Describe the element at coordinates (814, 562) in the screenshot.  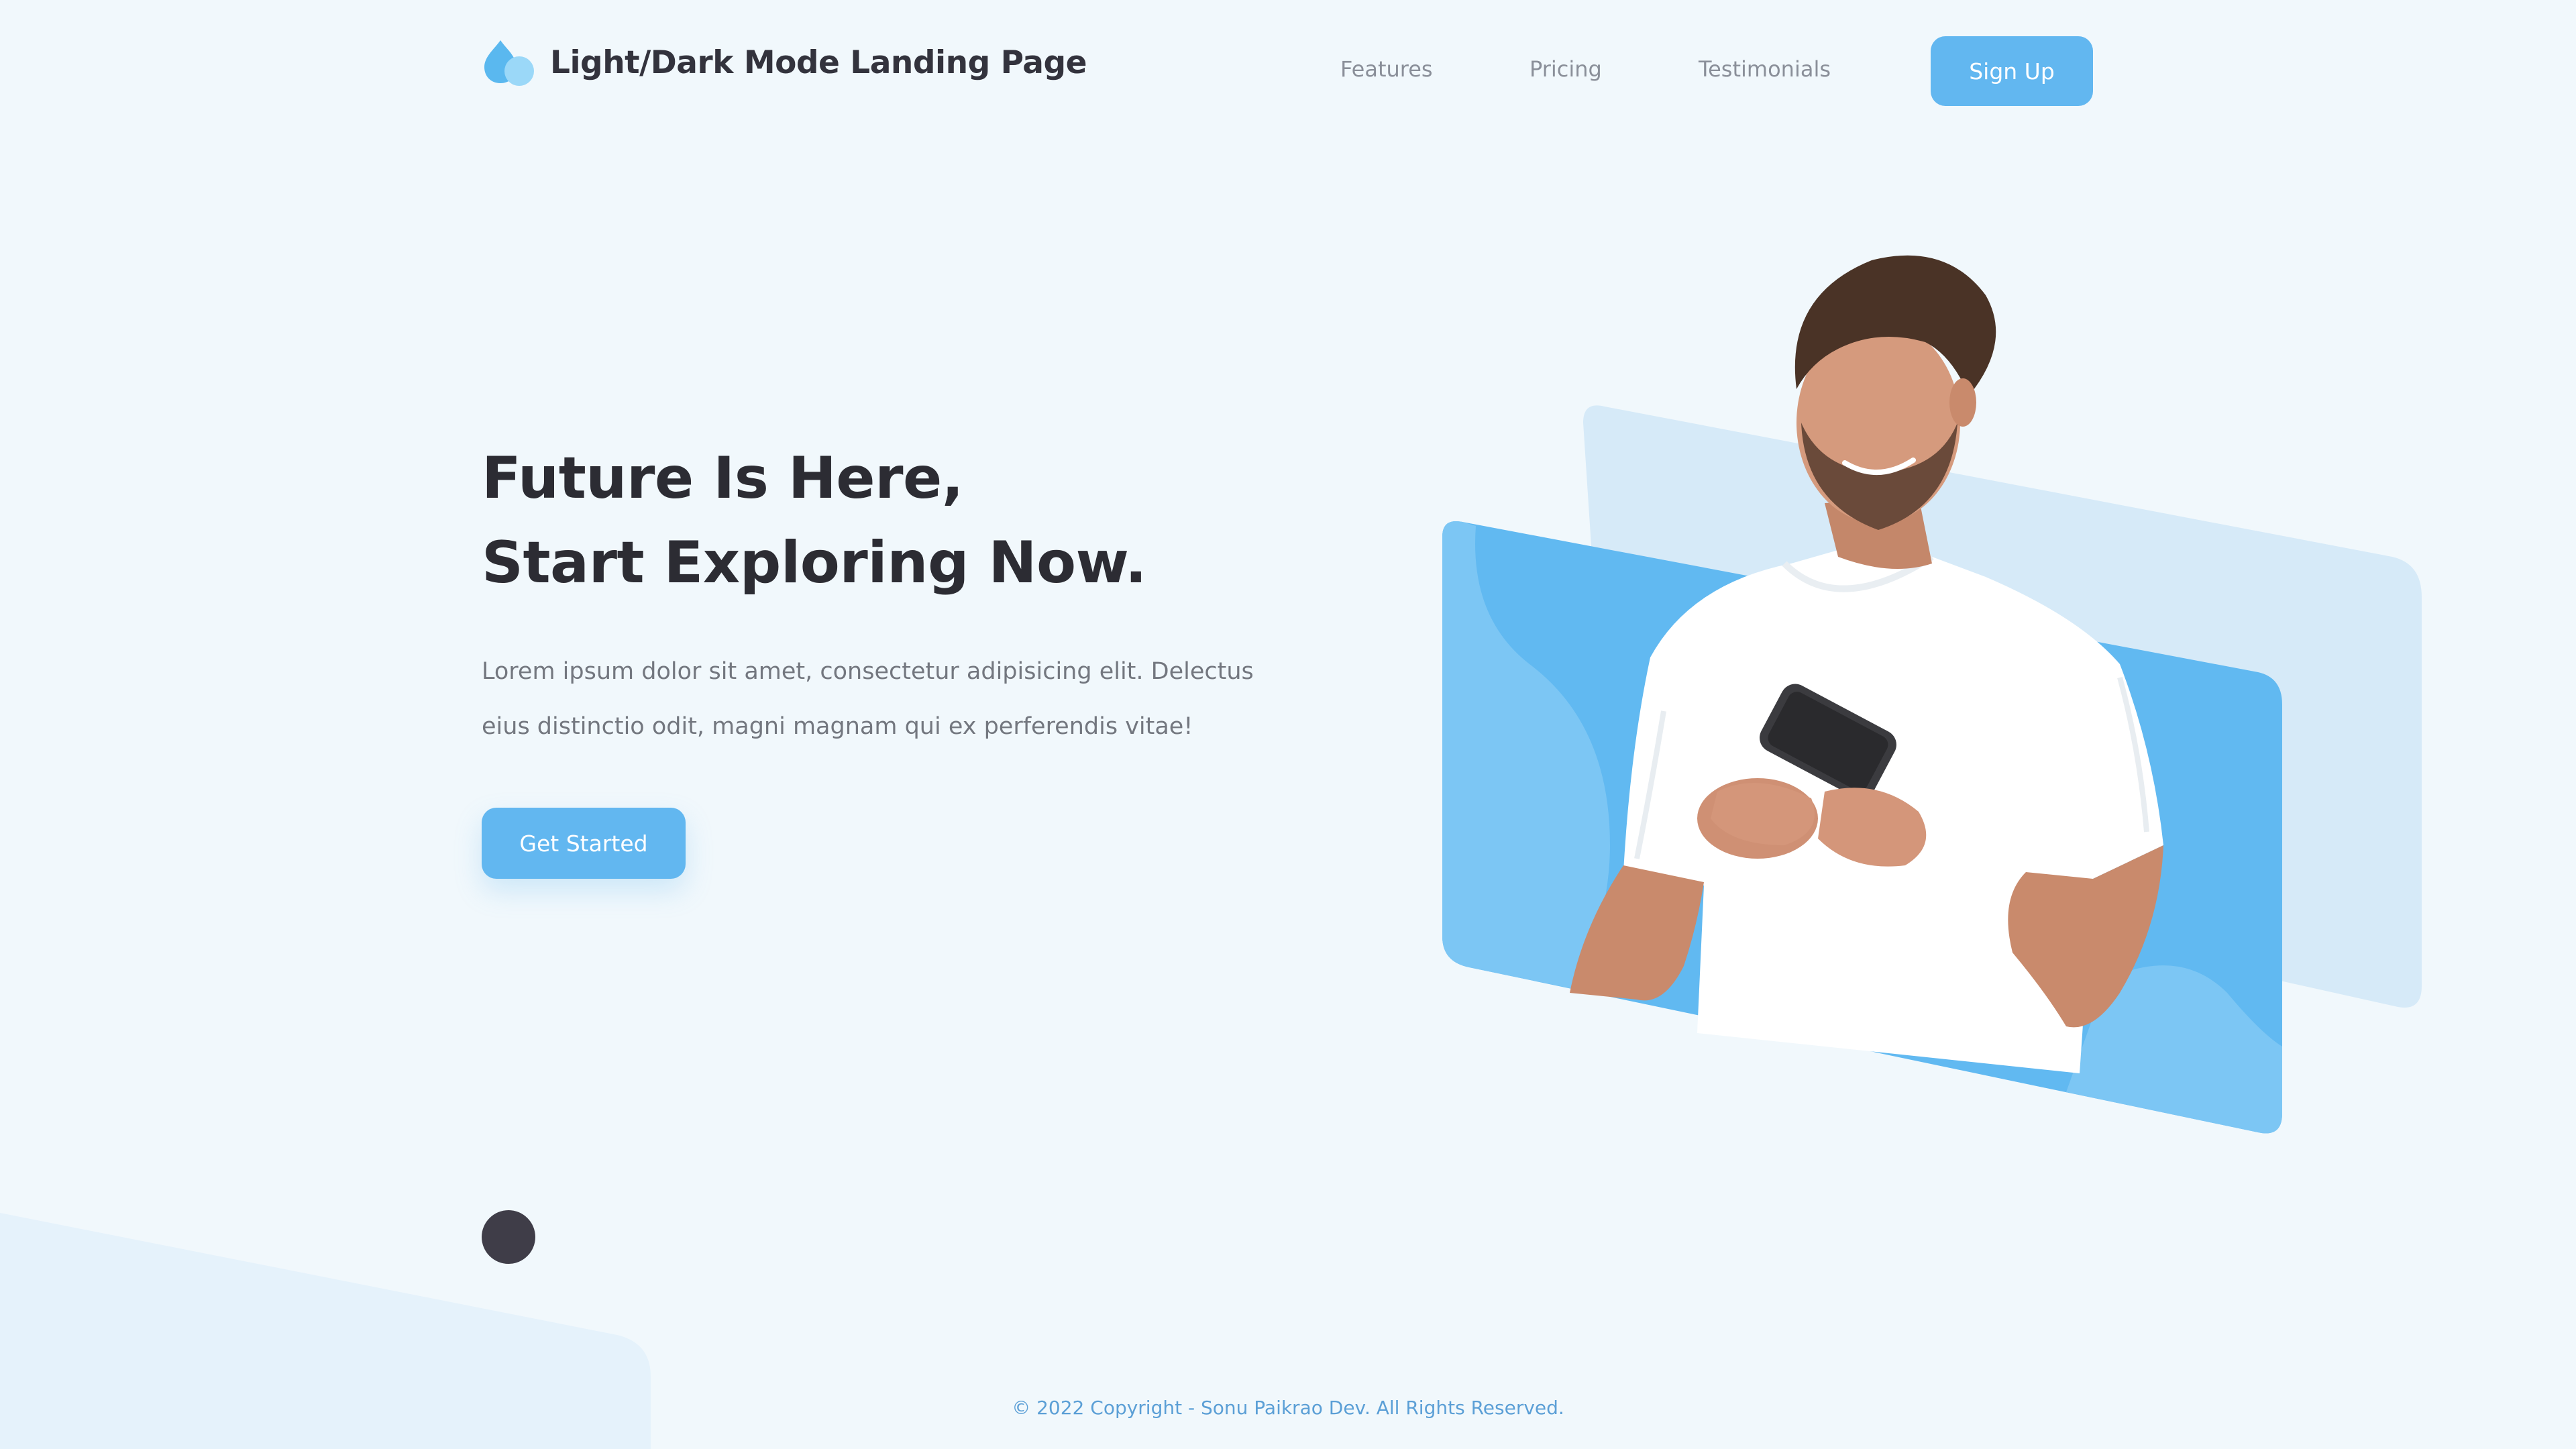
I see `hero-title-line-2: Start Exploring Now.` at that location.